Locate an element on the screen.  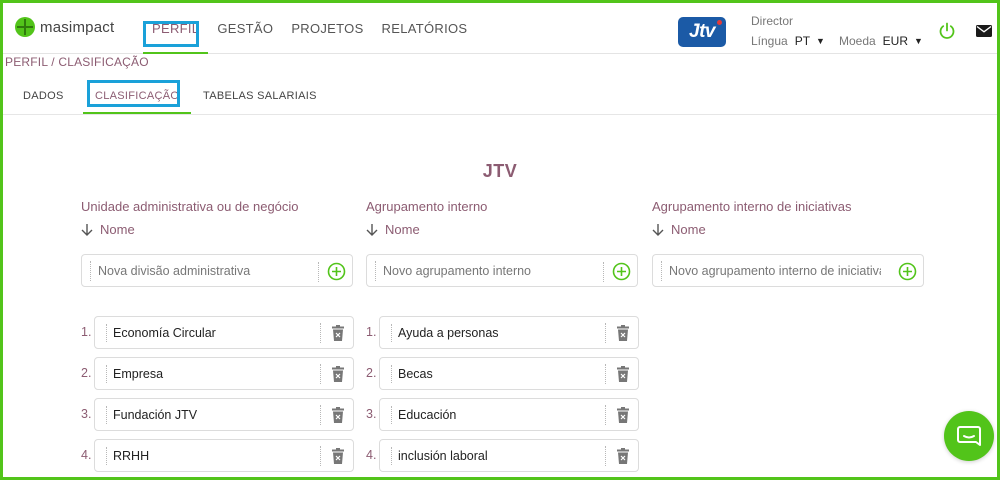
nav-item-projetos: PROJETOS is located at coordinates (327, 28).